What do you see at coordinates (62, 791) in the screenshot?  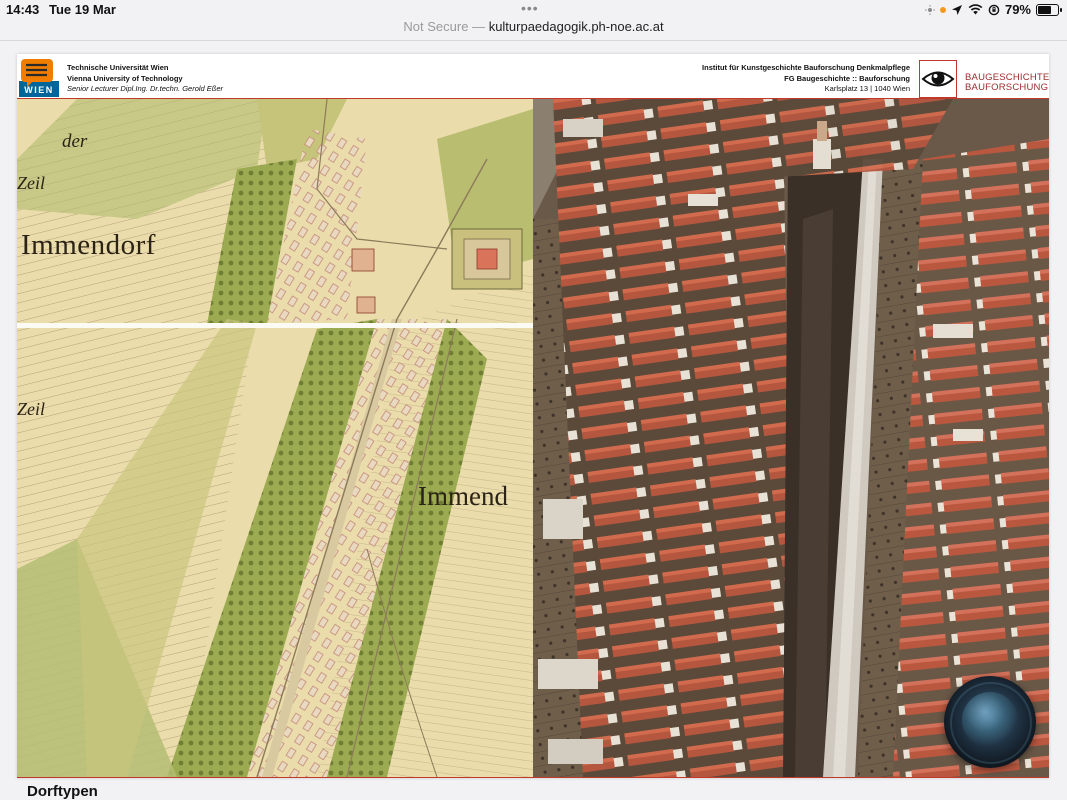 I see `slide-caption: Dorftypen` at bounding box center [62, 791].